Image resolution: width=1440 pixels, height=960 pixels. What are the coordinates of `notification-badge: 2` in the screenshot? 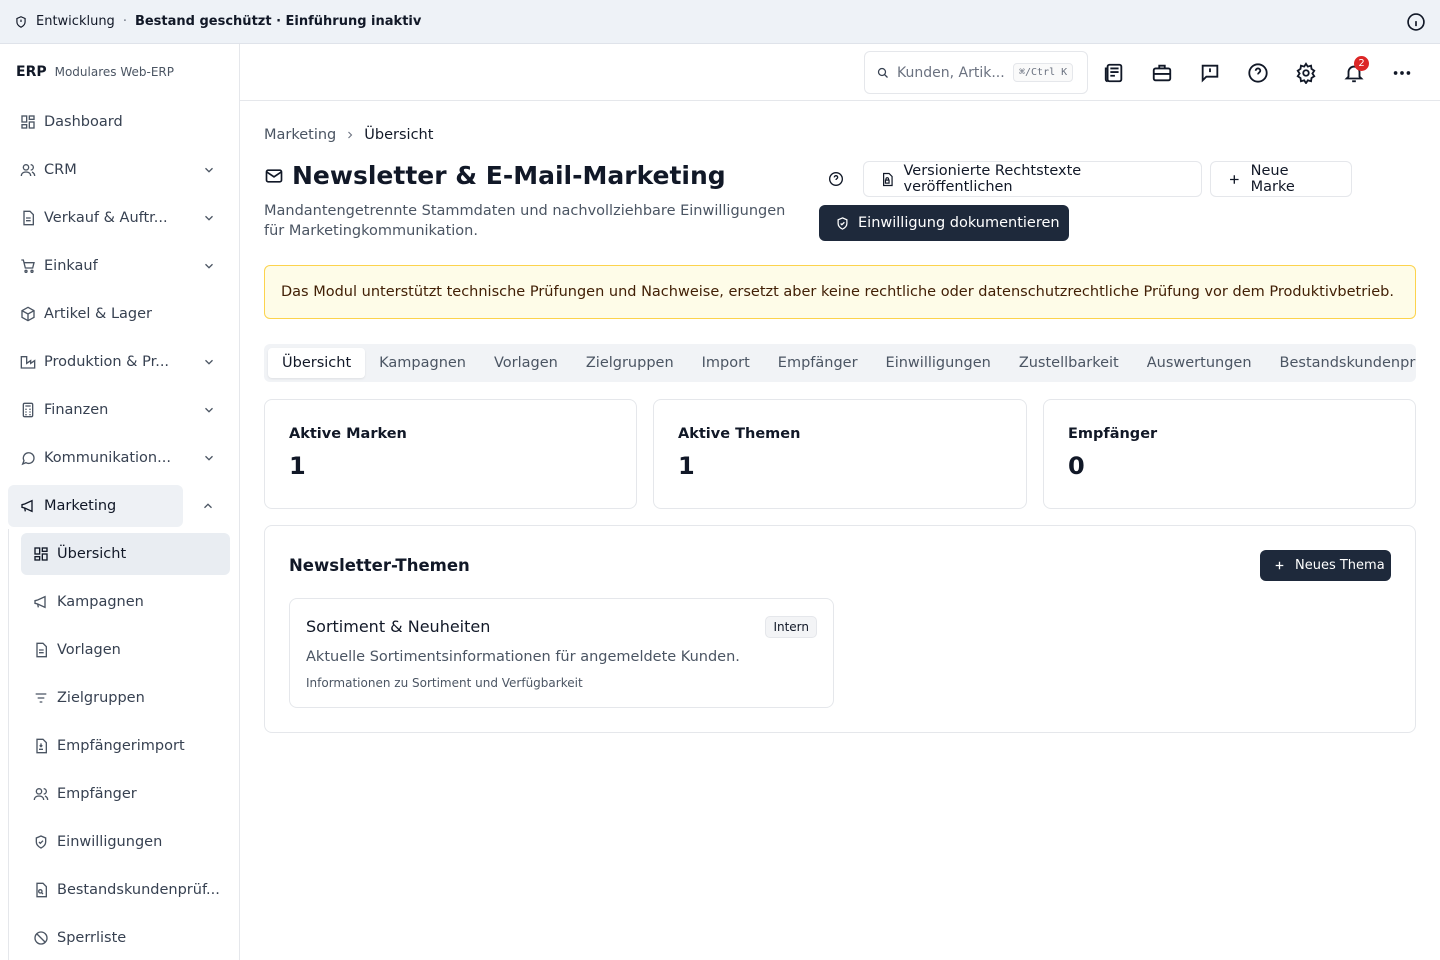 It's located at (1361, 63).